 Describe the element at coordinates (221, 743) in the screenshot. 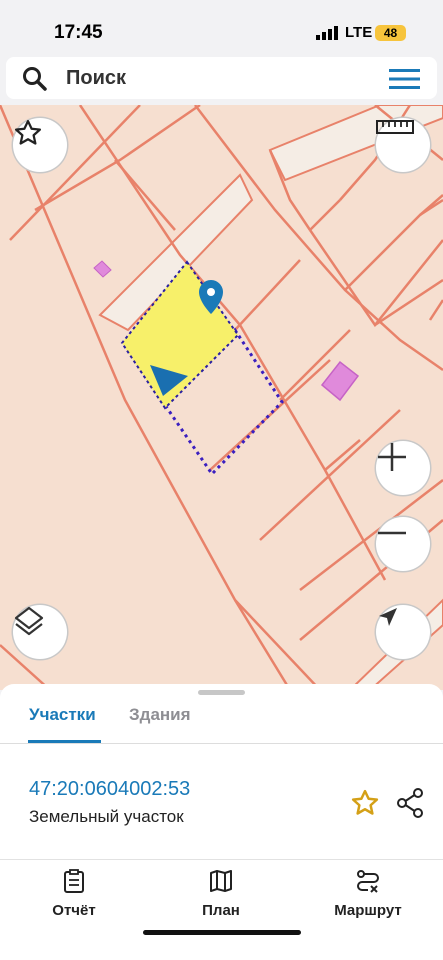

I see `tabs-divider` at that location.